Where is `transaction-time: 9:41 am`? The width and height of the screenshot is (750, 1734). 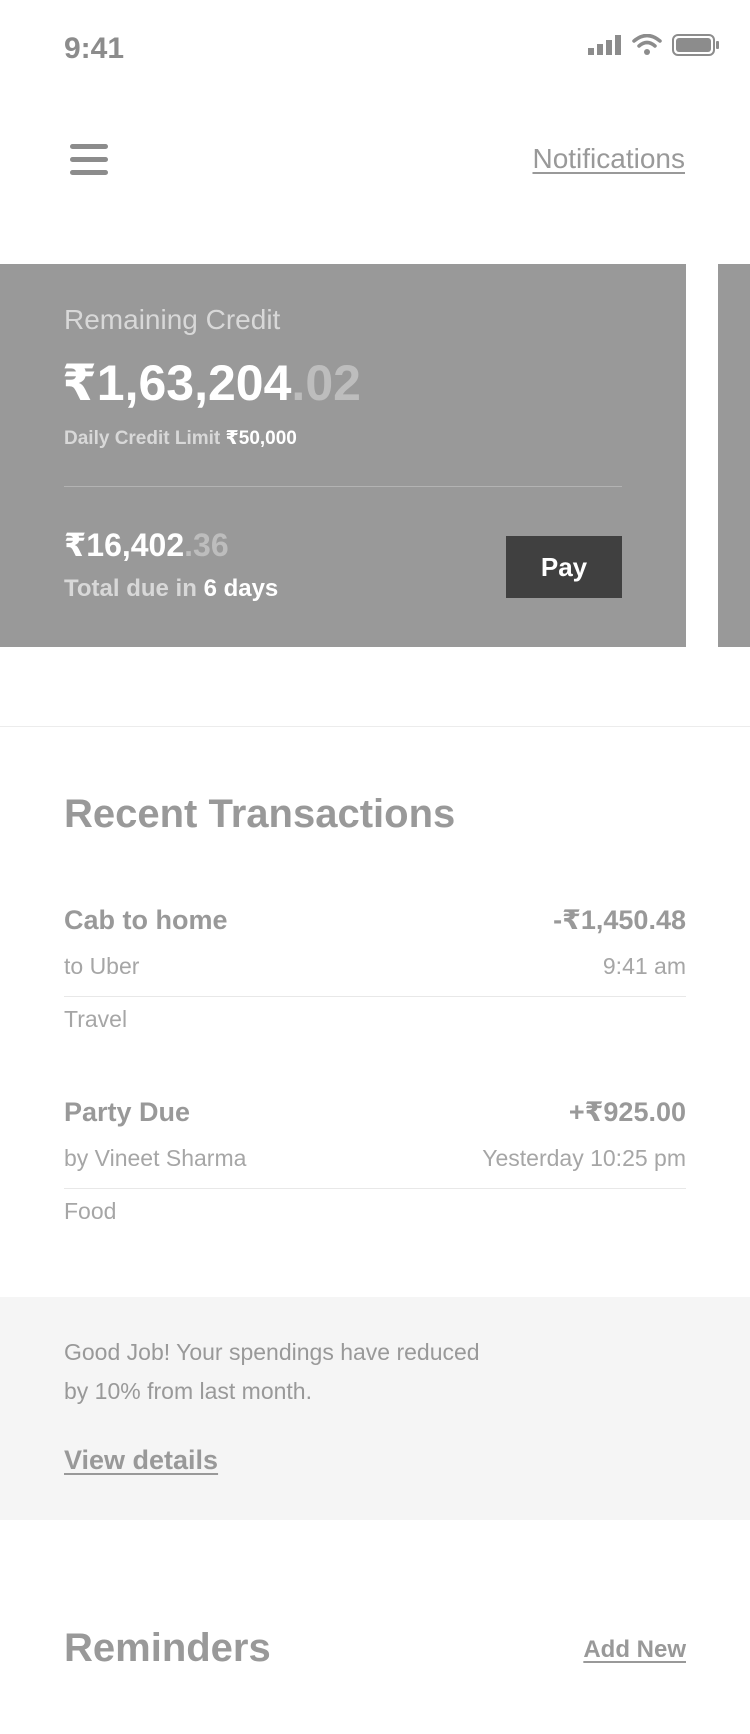 transaction-time: 9:41 am is located at coordinates (644, 966).